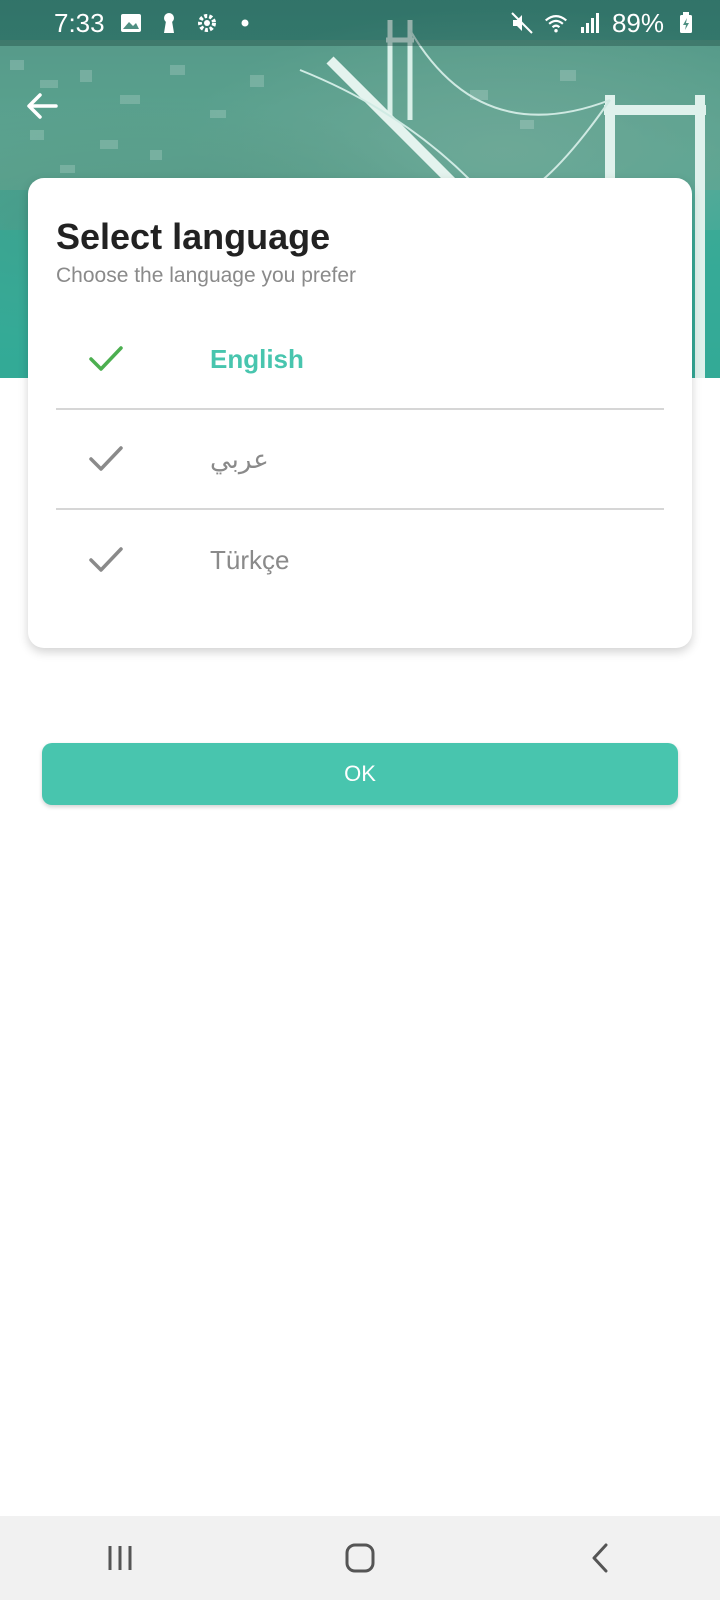 The image size is (720, 1600). I want to click on image-icon, so click(131, 23).